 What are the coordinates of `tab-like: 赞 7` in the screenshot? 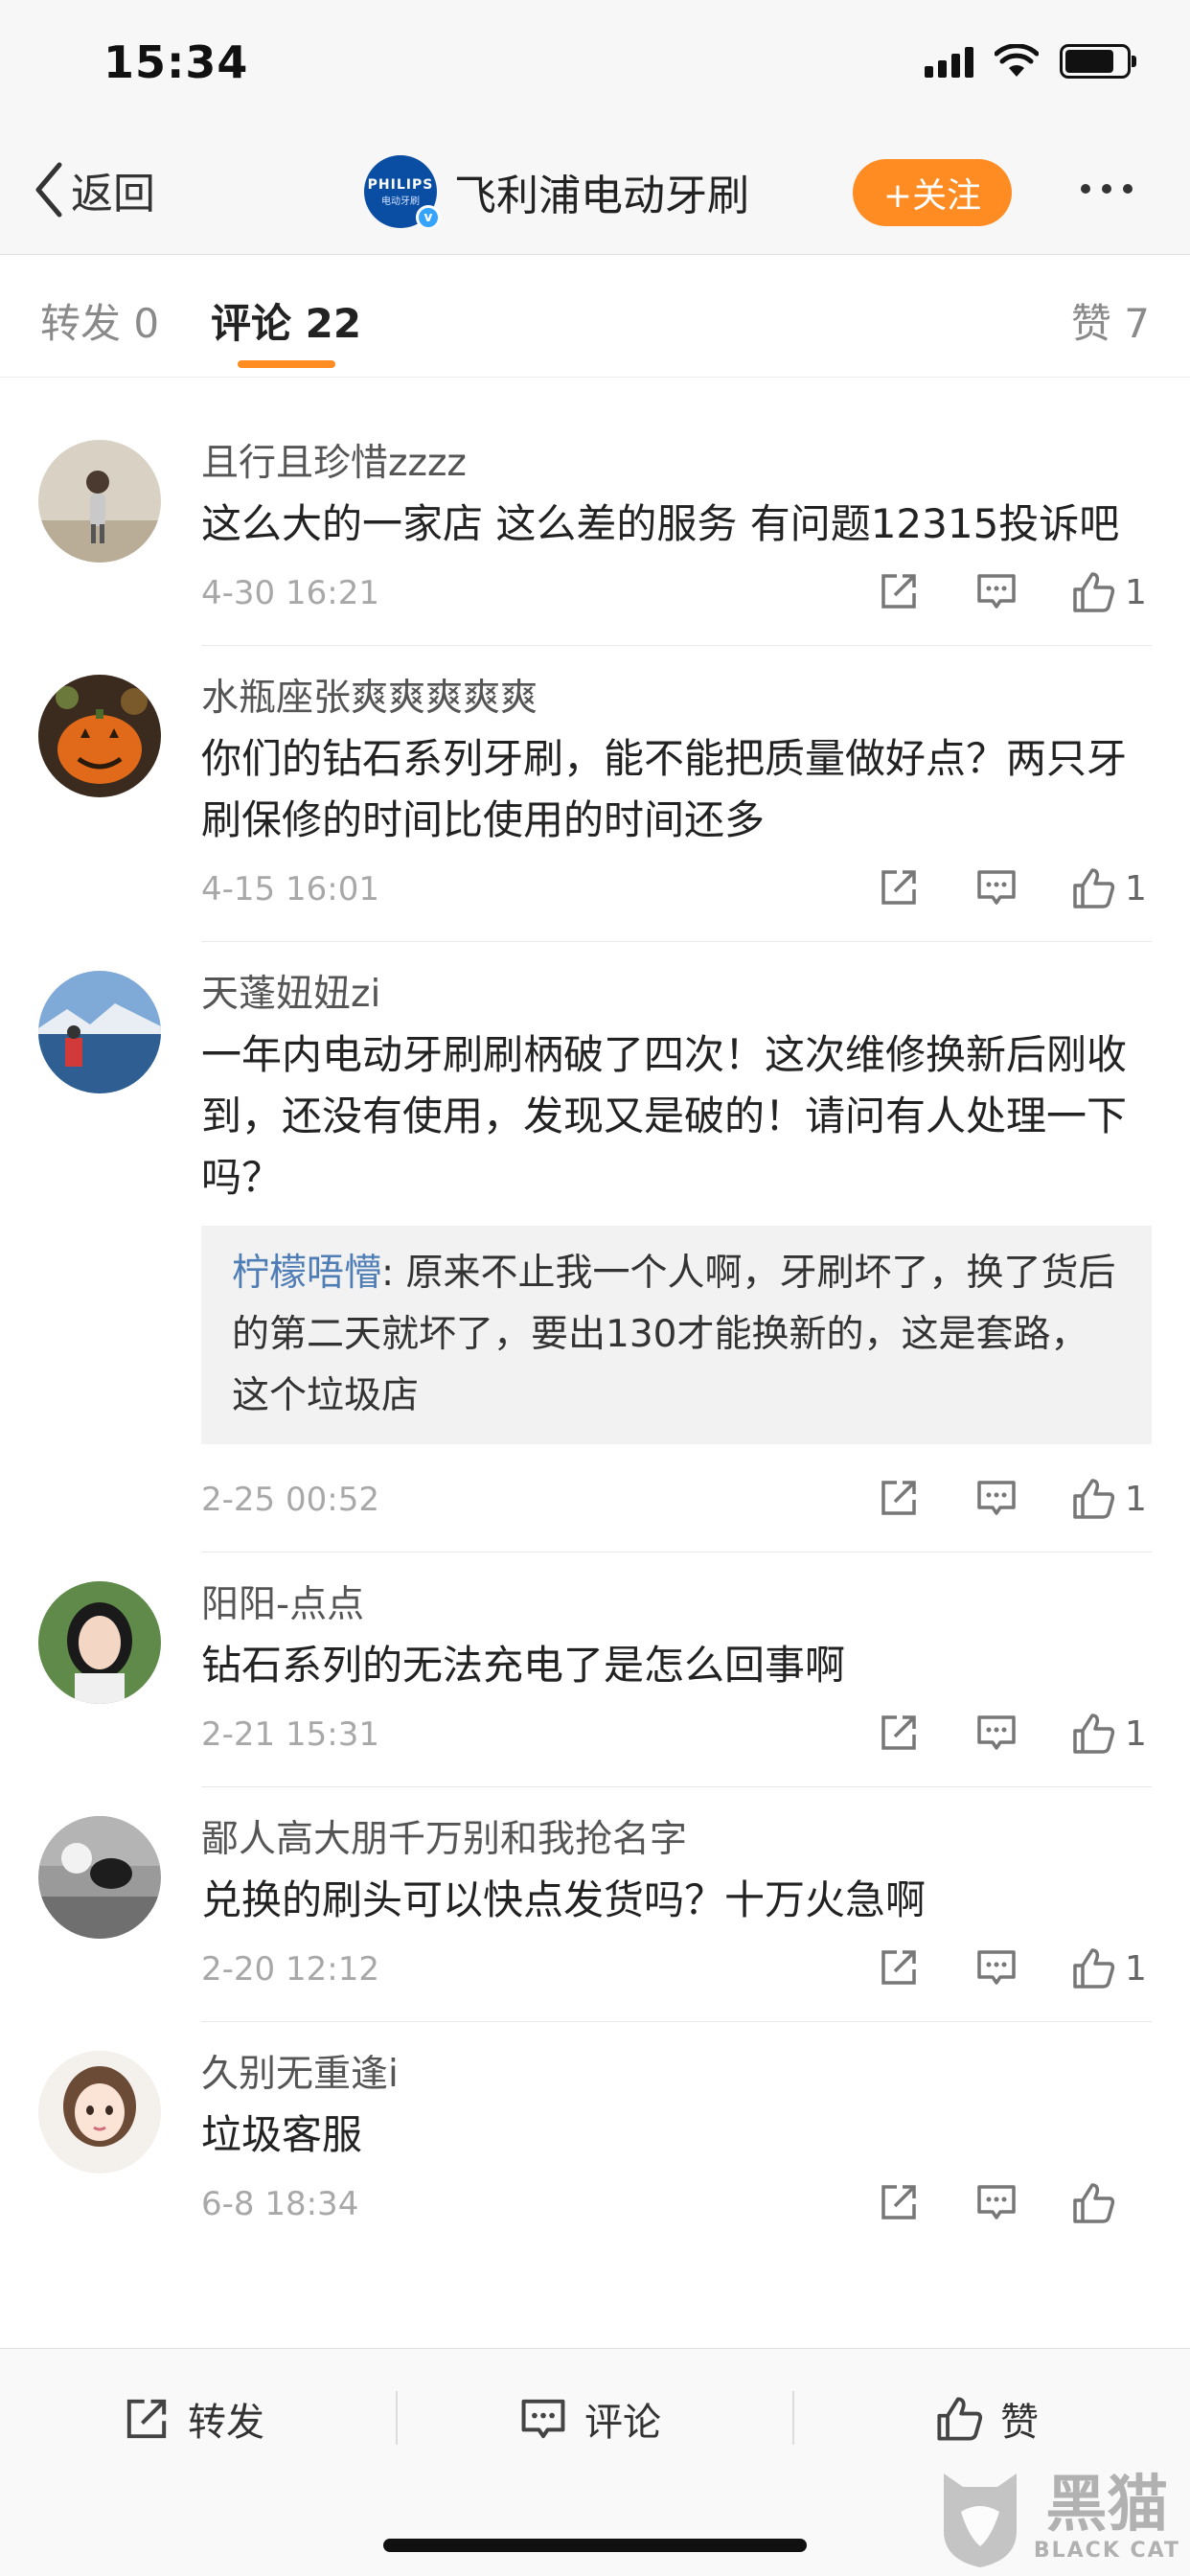 It's located at (1110, 320).